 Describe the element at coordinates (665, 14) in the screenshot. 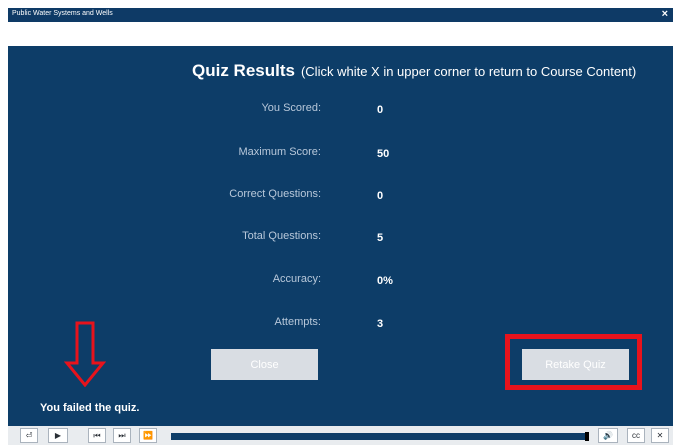

I see `close-window-icon: ×` at that location.